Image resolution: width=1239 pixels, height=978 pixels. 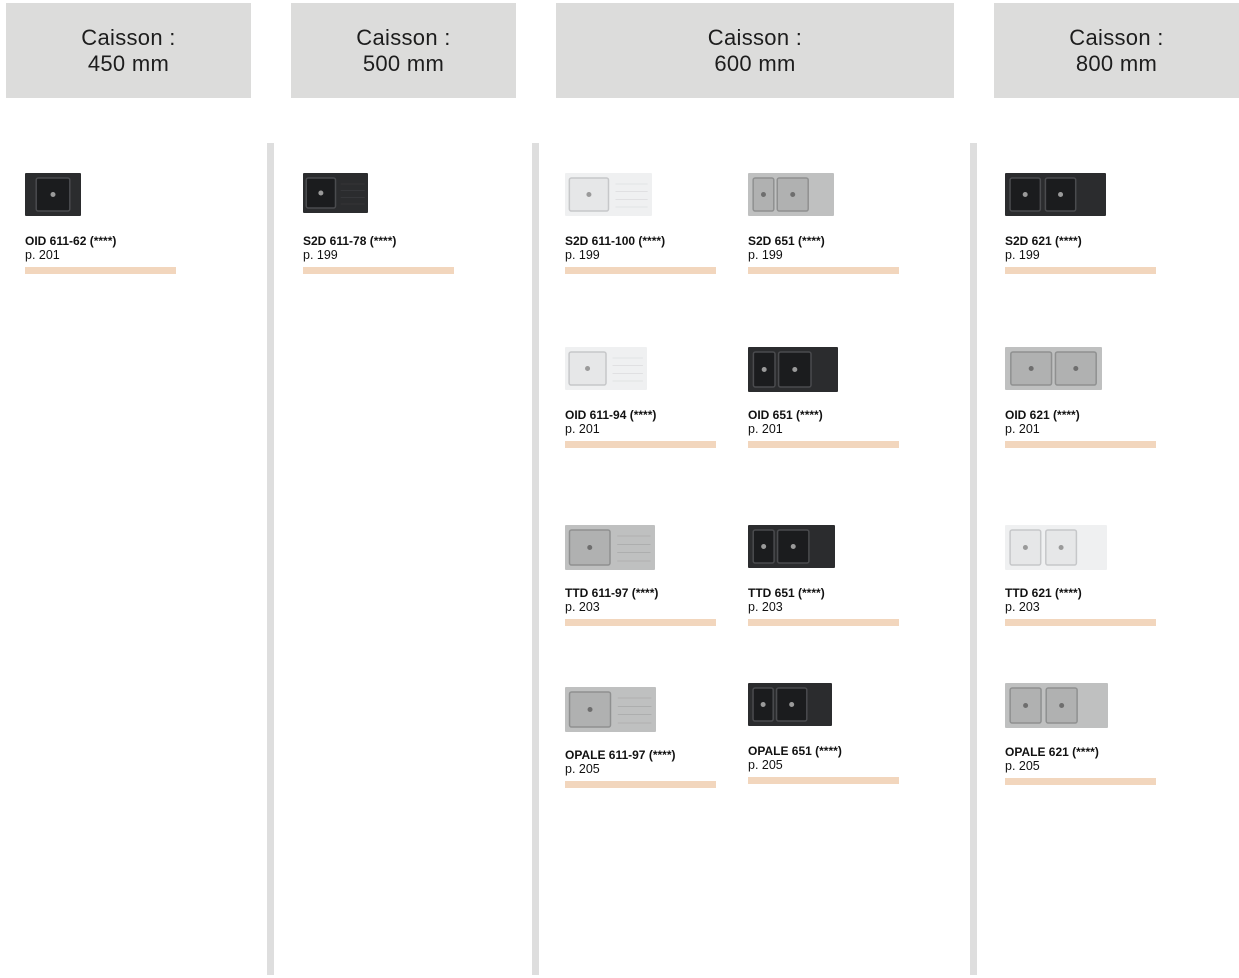 I want to click on product-name: TTD 651 (****), so click(x=786, y=593).